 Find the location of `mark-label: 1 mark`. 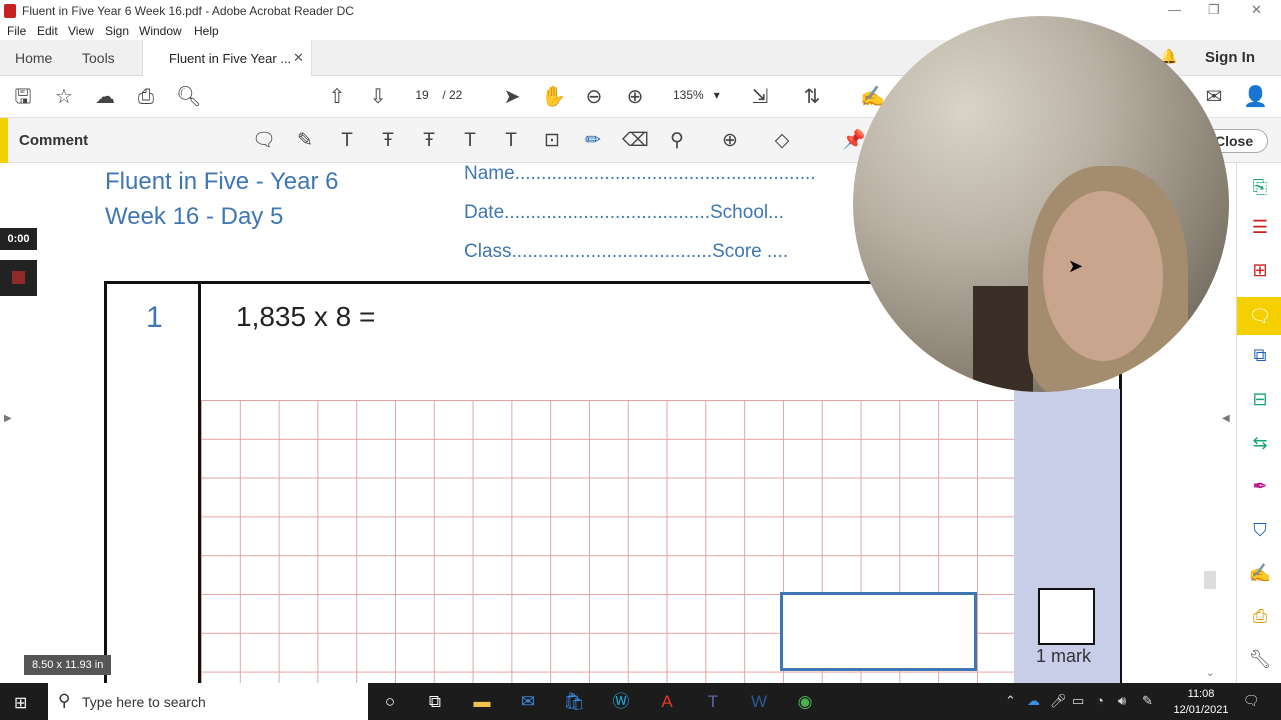

mark-label: 1 mark is located at coordinates (1064, 656).